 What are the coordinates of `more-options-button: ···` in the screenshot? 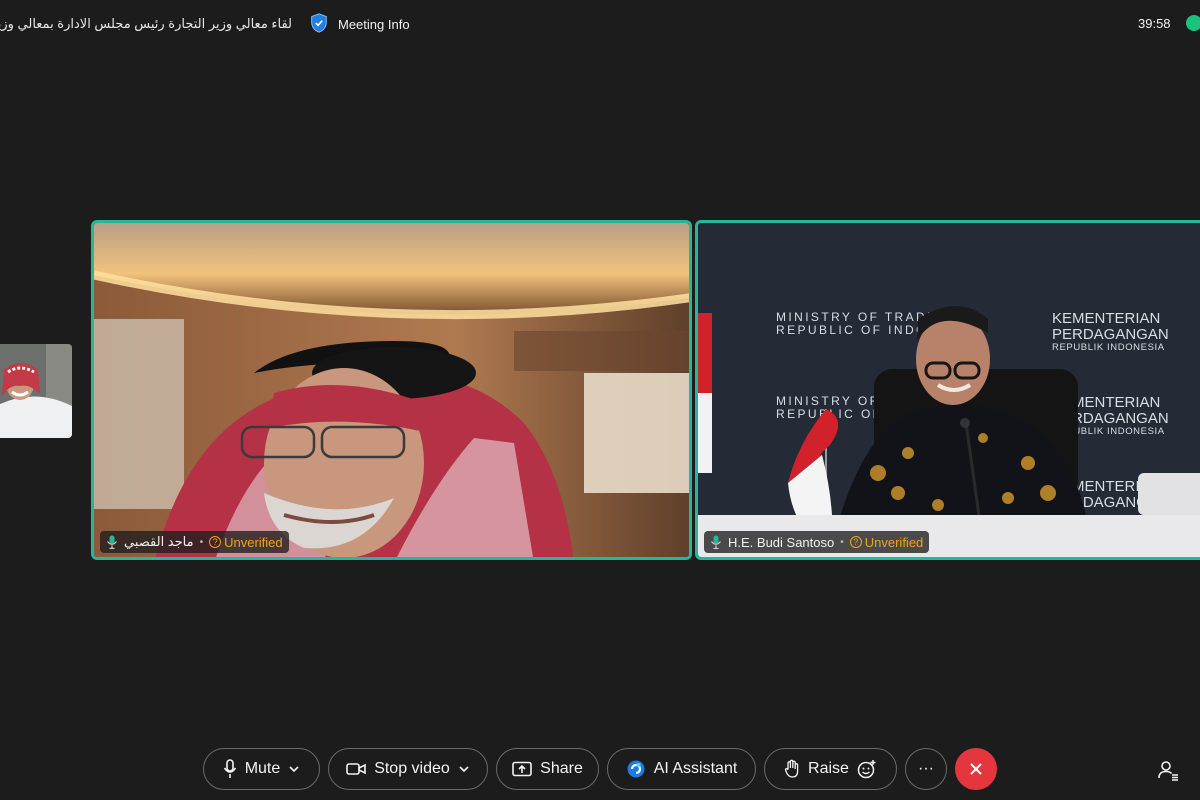 It's located at (926, 769).